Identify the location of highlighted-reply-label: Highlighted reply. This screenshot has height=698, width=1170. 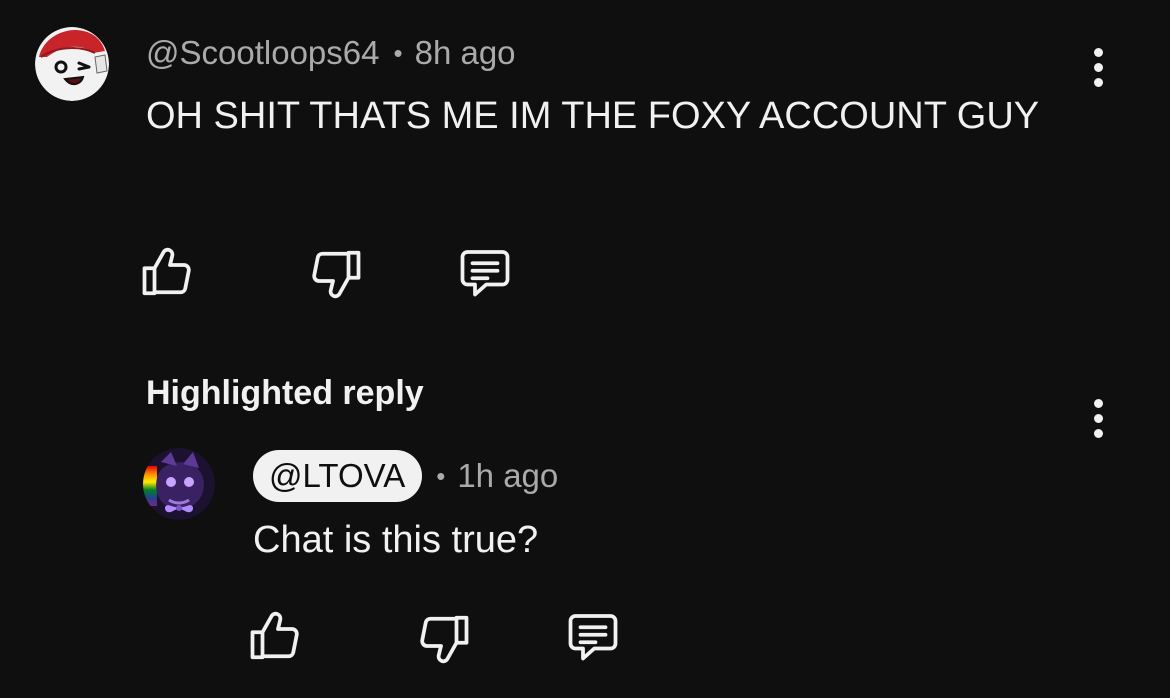
(285, 393).